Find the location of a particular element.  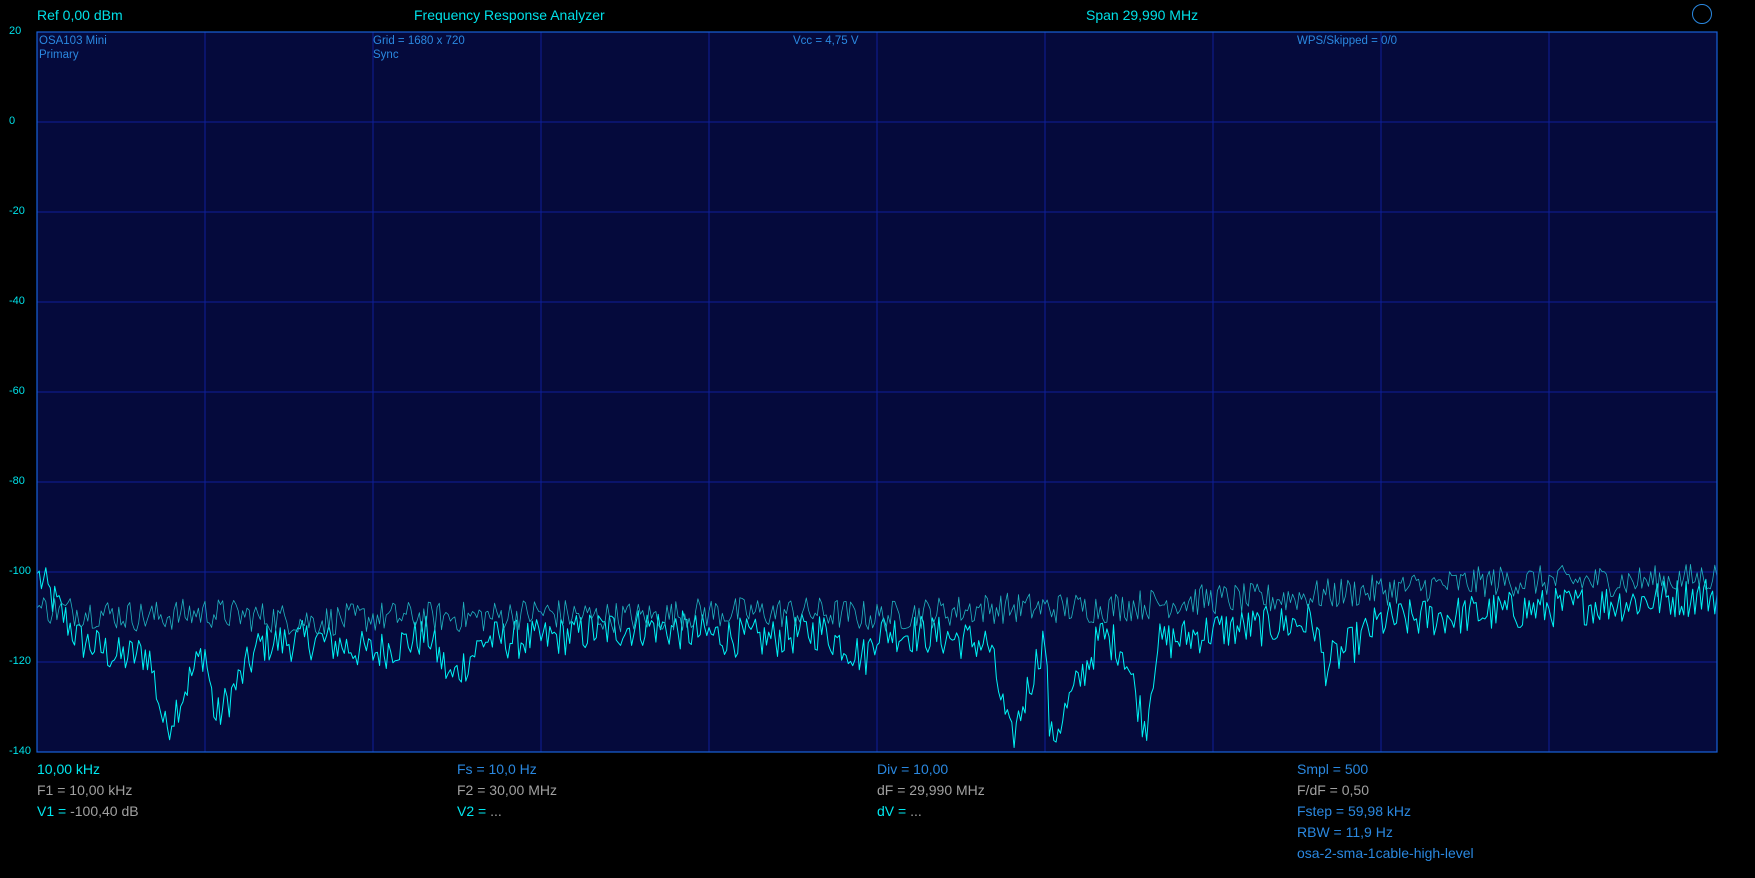

fstep-readout: Fstep = 59,98 kHz is located at coordinates (1354, 811).